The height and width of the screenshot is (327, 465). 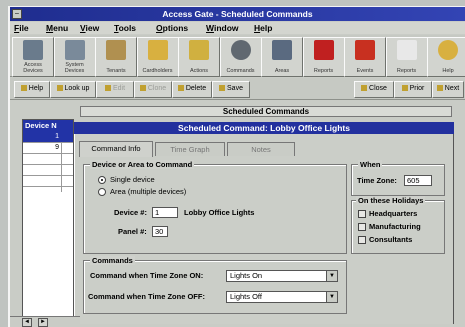 I want to click on consultants-checkbox, so click(x=362, y=240).